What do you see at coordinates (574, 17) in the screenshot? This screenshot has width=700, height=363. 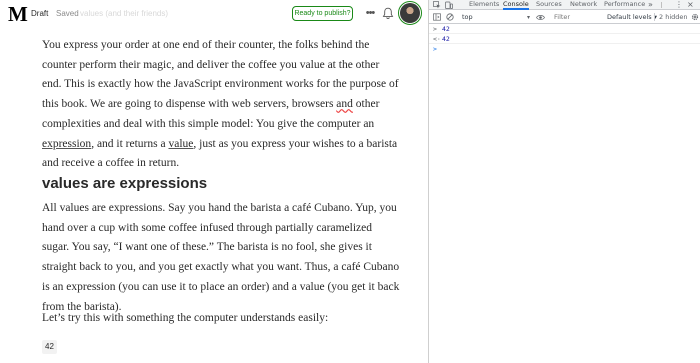 I see `filter-input` at bounding box center [574, 17].